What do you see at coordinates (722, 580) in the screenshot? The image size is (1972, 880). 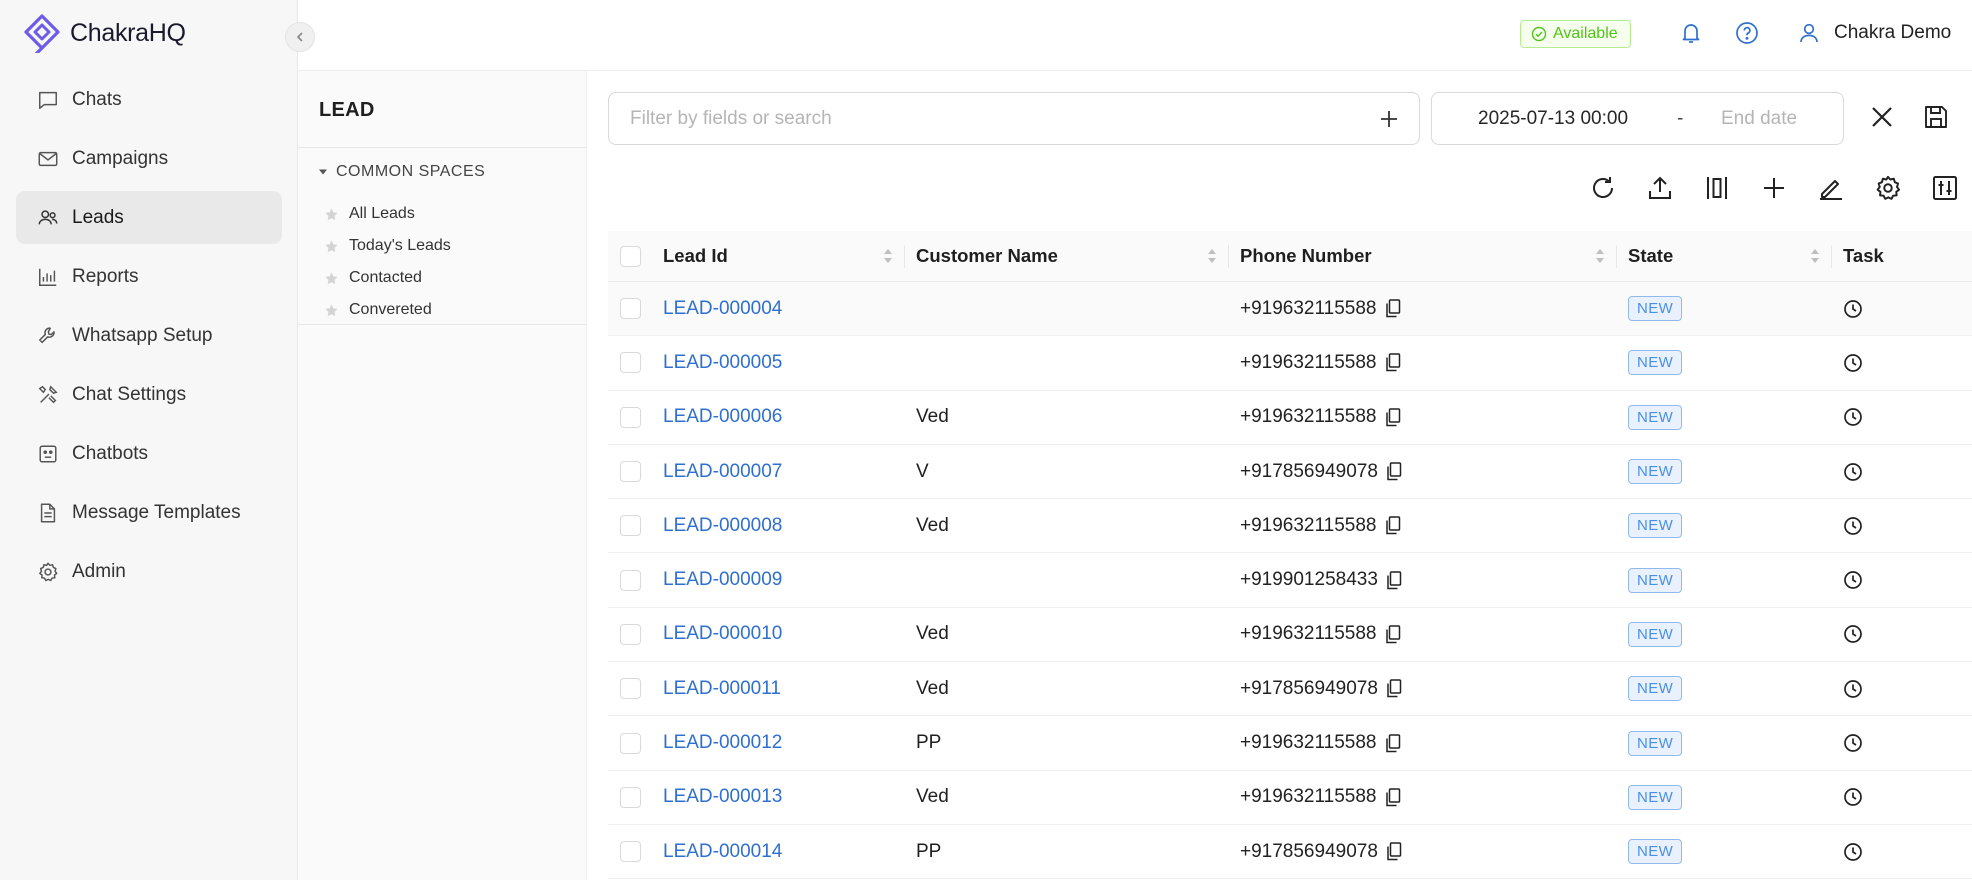 I see `lead-id-link: LEAD-000009` at bounding box center [722, 580].